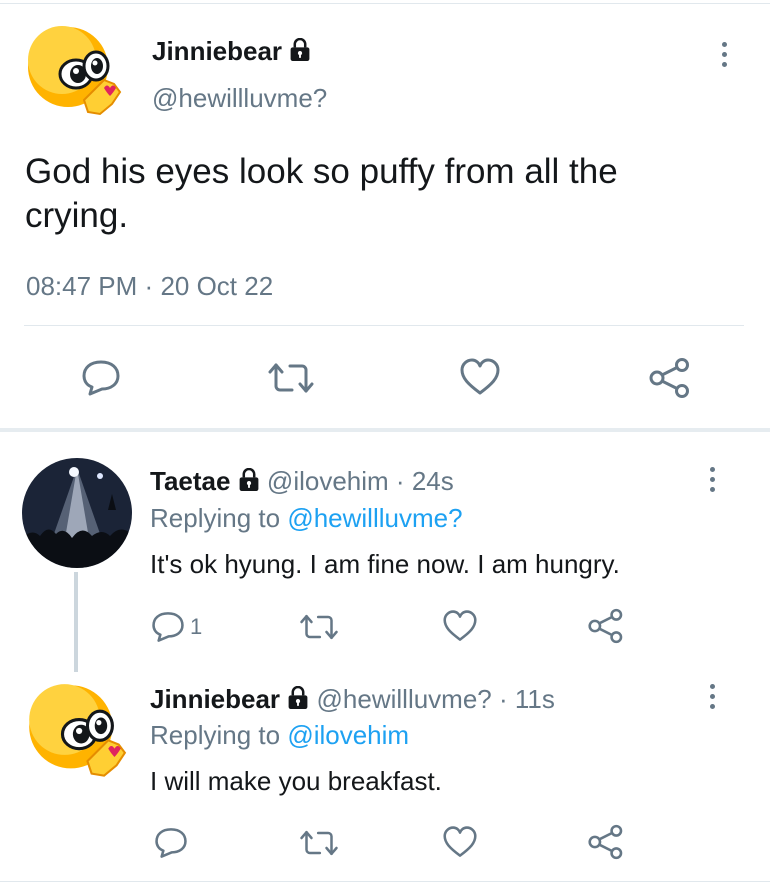  I want to click on avatar-reply2, so click(76, 732).